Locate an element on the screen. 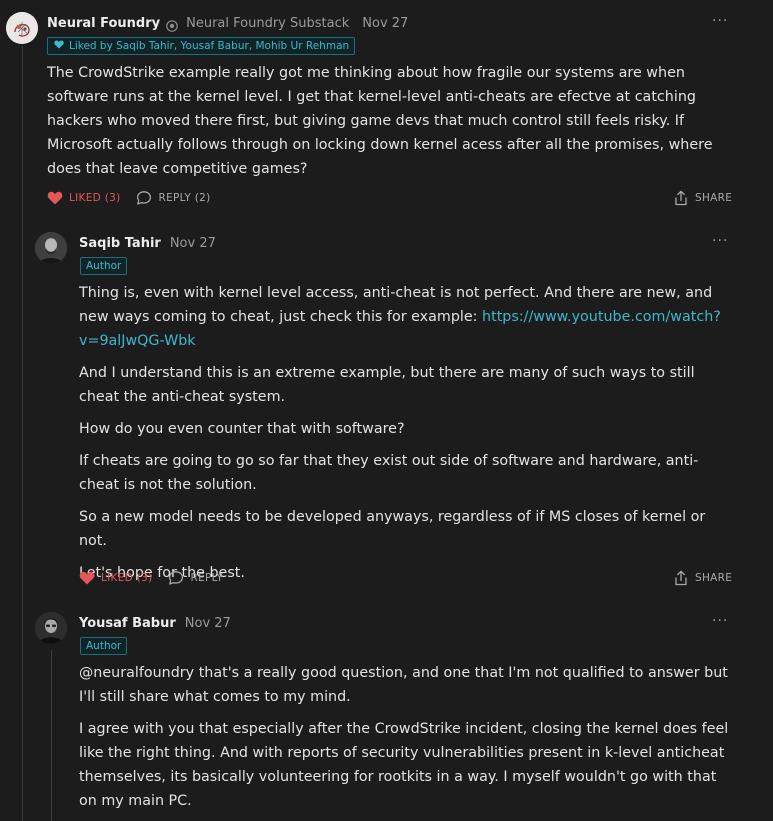 This screenshot has width=773, height=821. reply-label: REPLY is located at coordinates (207, 578).